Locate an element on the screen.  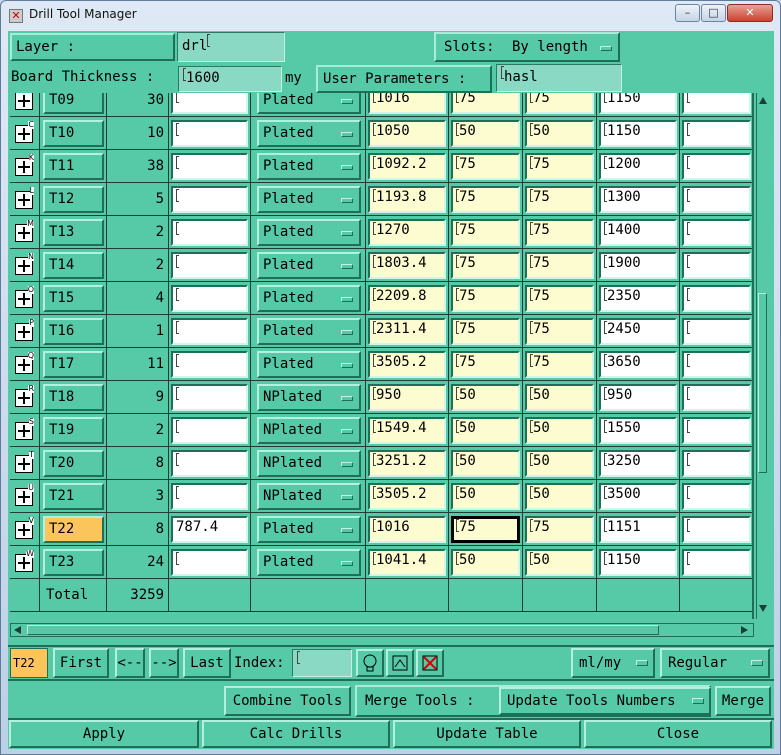
finish-size-field: 3251.2 is located at coordinates (407, 463).